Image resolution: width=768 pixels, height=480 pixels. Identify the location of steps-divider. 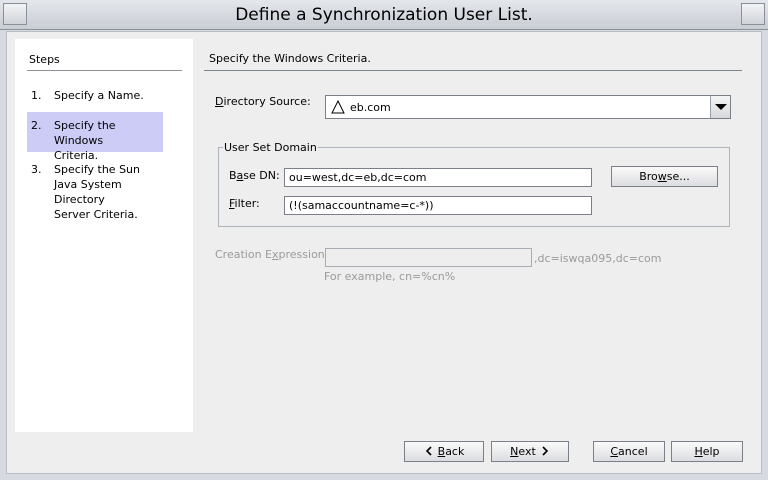
(104, 70).